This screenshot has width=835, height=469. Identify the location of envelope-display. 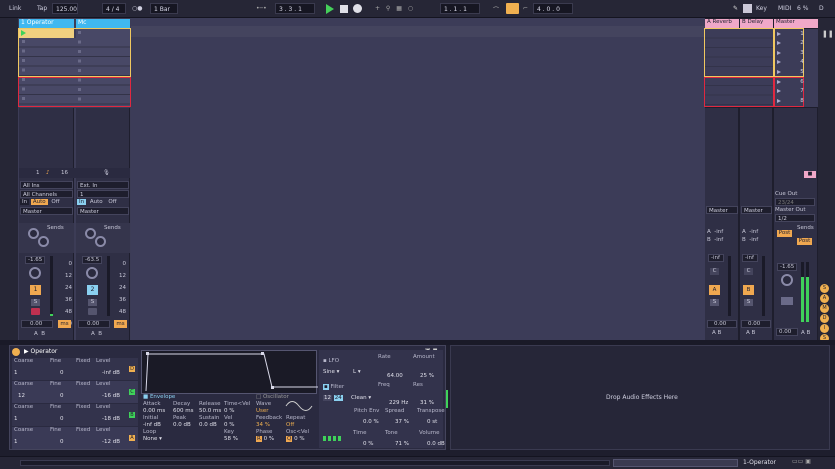
(229, 372).